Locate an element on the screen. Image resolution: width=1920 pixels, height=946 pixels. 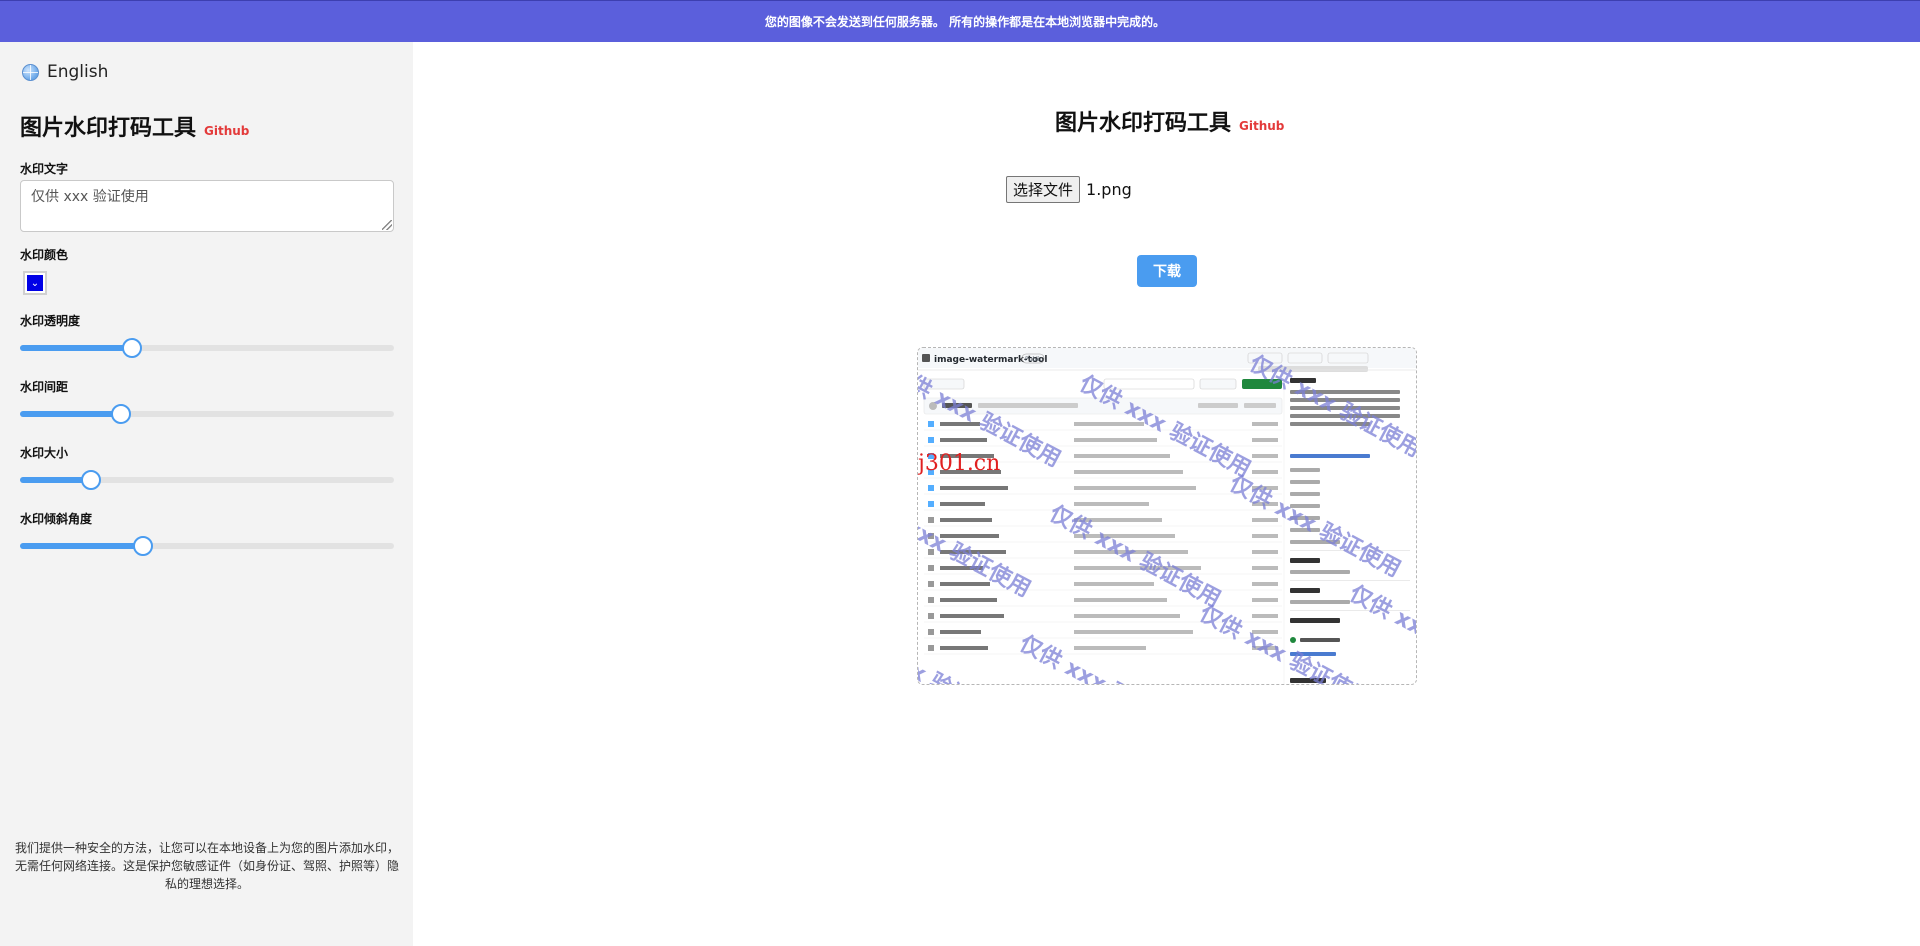
selected-file-name: 1.png is located at coordinates (1109, 189).